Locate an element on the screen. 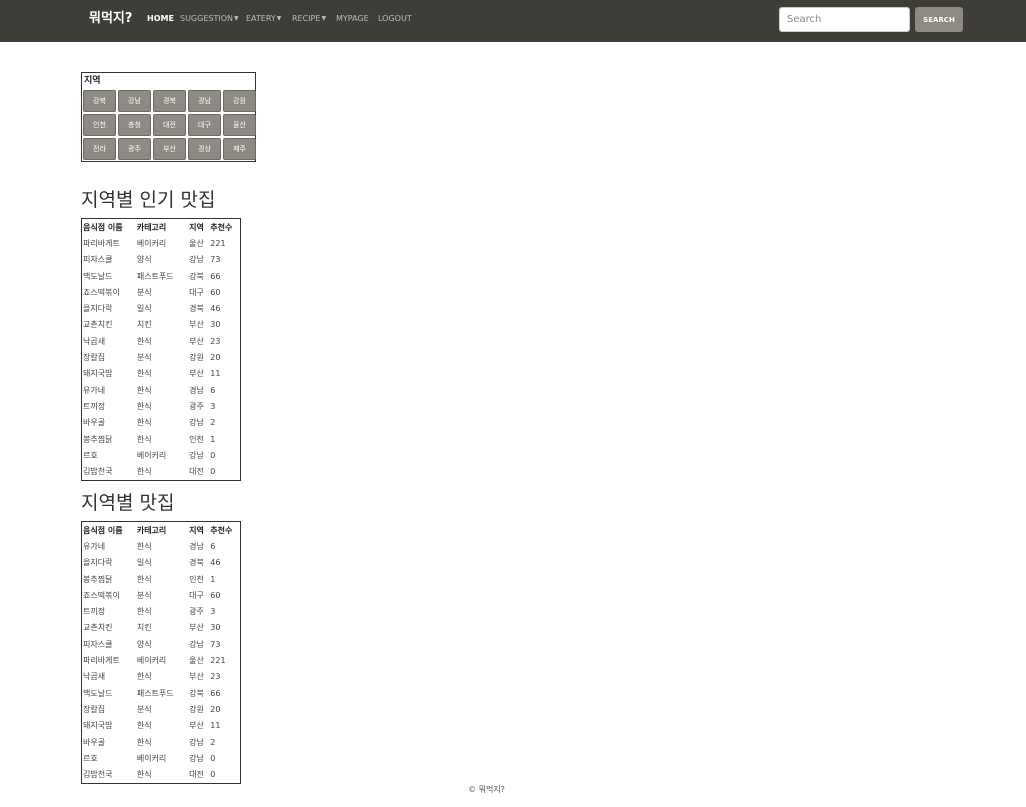 The height and width of the screenshot is (807, 1026). restaurant-name-cell: 르호 is located at coordinates (90, 455).